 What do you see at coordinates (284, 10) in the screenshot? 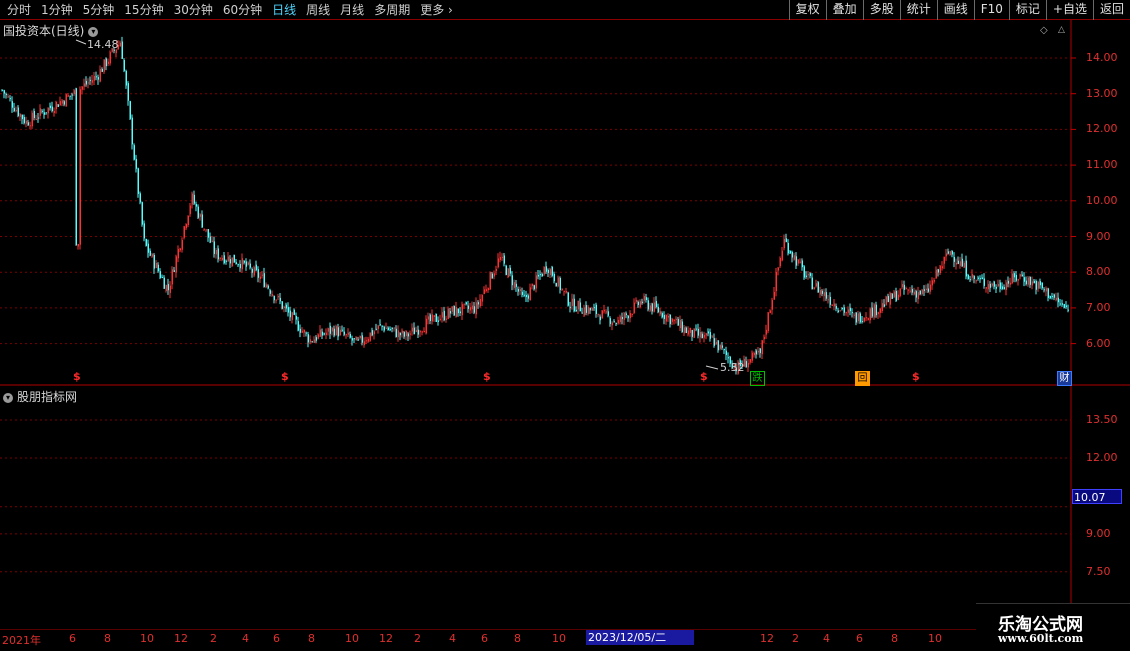
I see `period-tab-6: 日线` at bounding box center [284, 10].